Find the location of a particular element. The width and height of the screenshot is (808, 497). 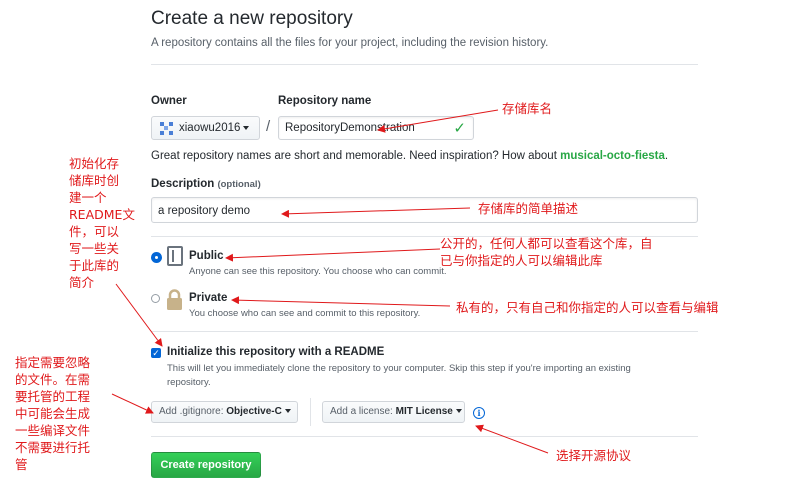

annotation-public-line1: 公开的，任何人都可以查看这个库，自 is located at coordinates (546, 243).